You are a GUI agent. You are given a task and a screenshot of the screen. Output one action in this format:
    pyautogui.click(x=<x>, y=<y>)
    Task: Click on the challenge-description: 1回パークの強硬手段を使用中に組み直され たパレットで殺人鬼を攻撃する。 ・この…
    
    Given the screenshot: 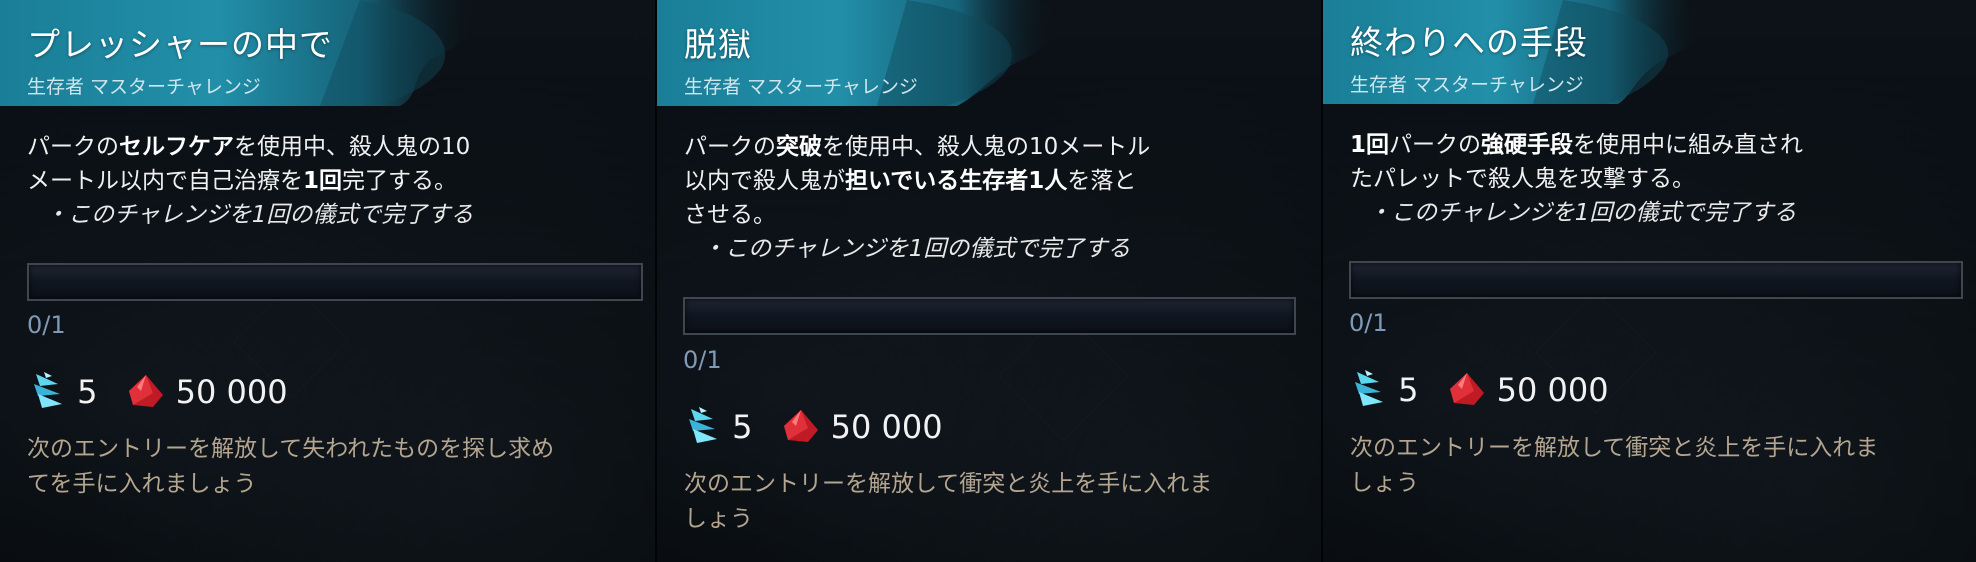 What is the action you would take?
    pyautogui.click(x=1615, y=179)
    